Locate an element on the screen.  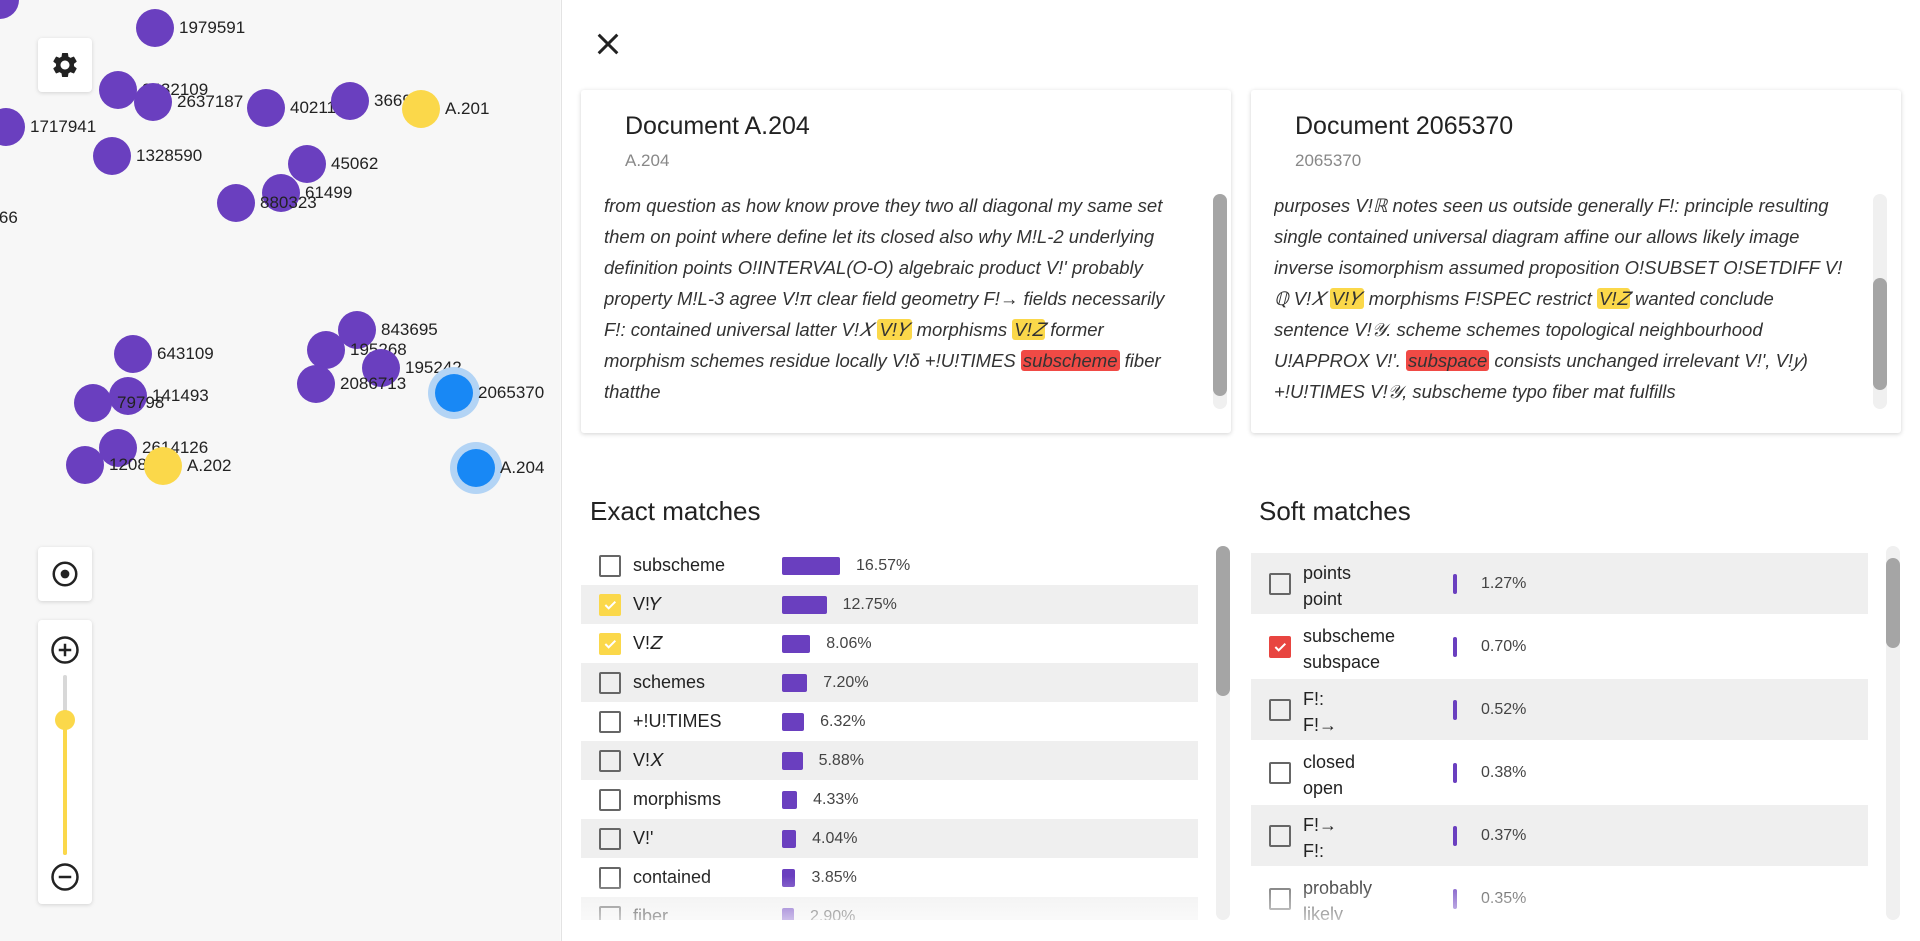
match-term: +!U!TIMES is located at coordinates (677, 721).